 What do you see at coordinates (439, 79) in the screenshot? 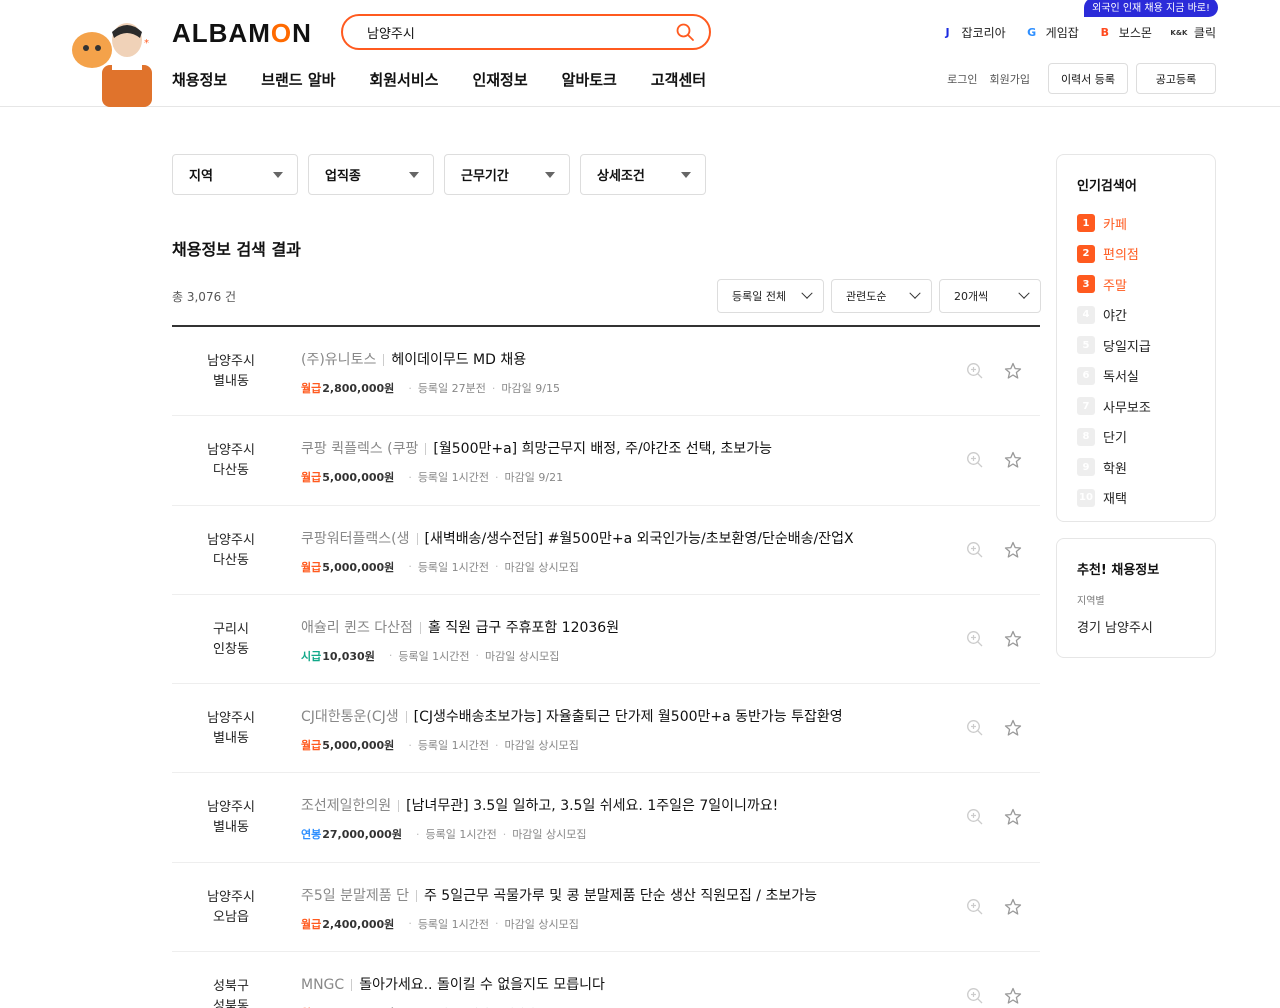
I see `main-nav: 채용정보 브랜드 알바 회원서비스 인재정보 알바토크 고객센터` at bounding box center [439, 79].